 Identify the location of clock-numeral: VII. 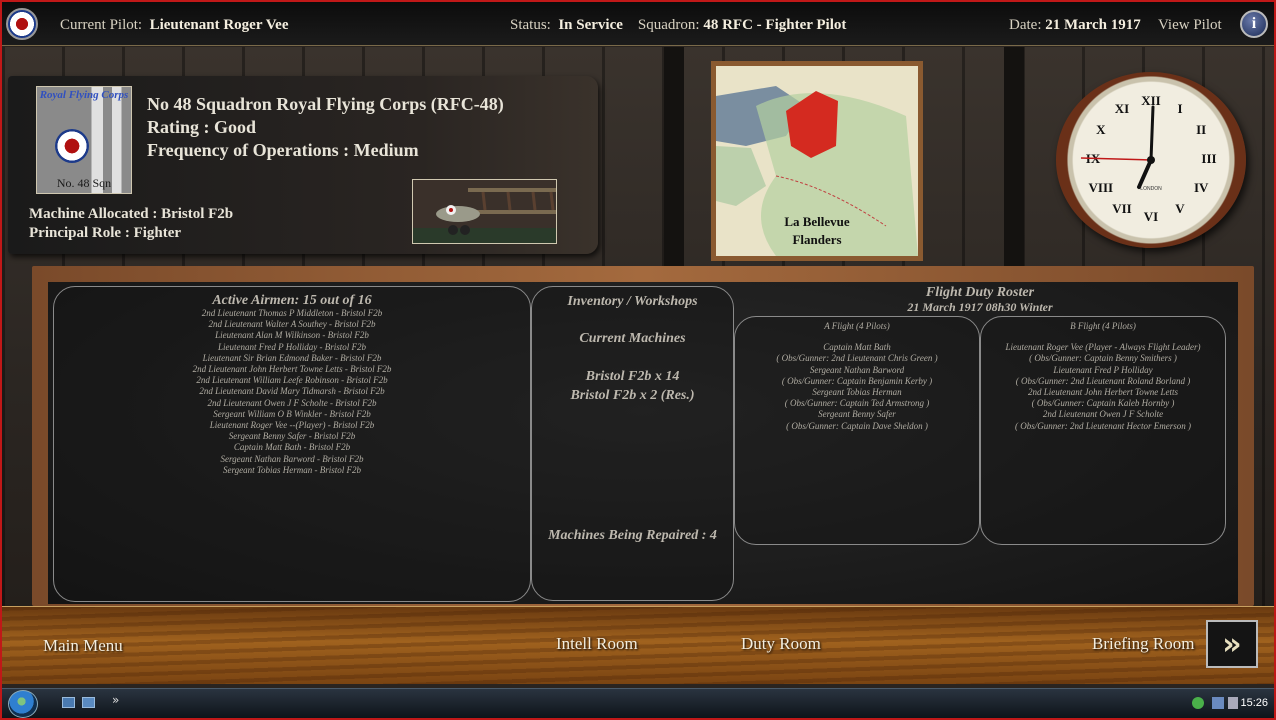
(1122, 208).